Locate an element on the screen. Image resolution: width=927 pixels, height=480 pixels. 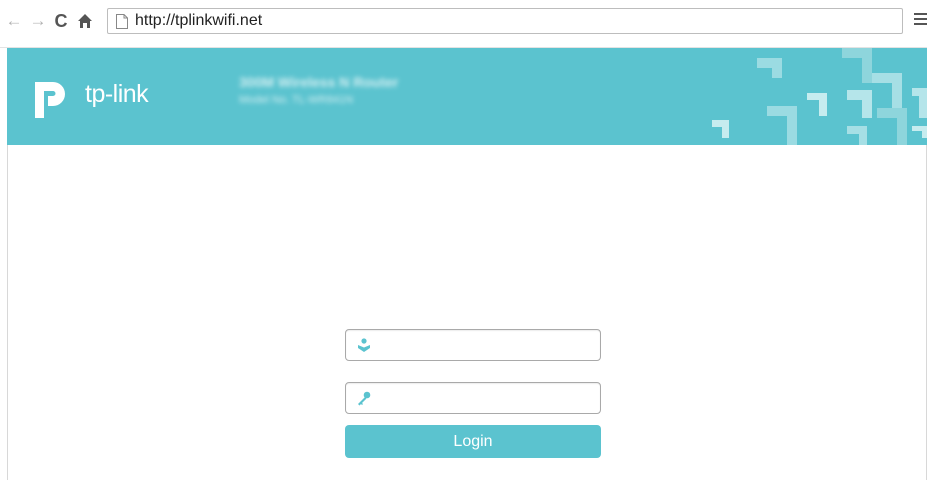
username-field is located at coordinates (473, 345).